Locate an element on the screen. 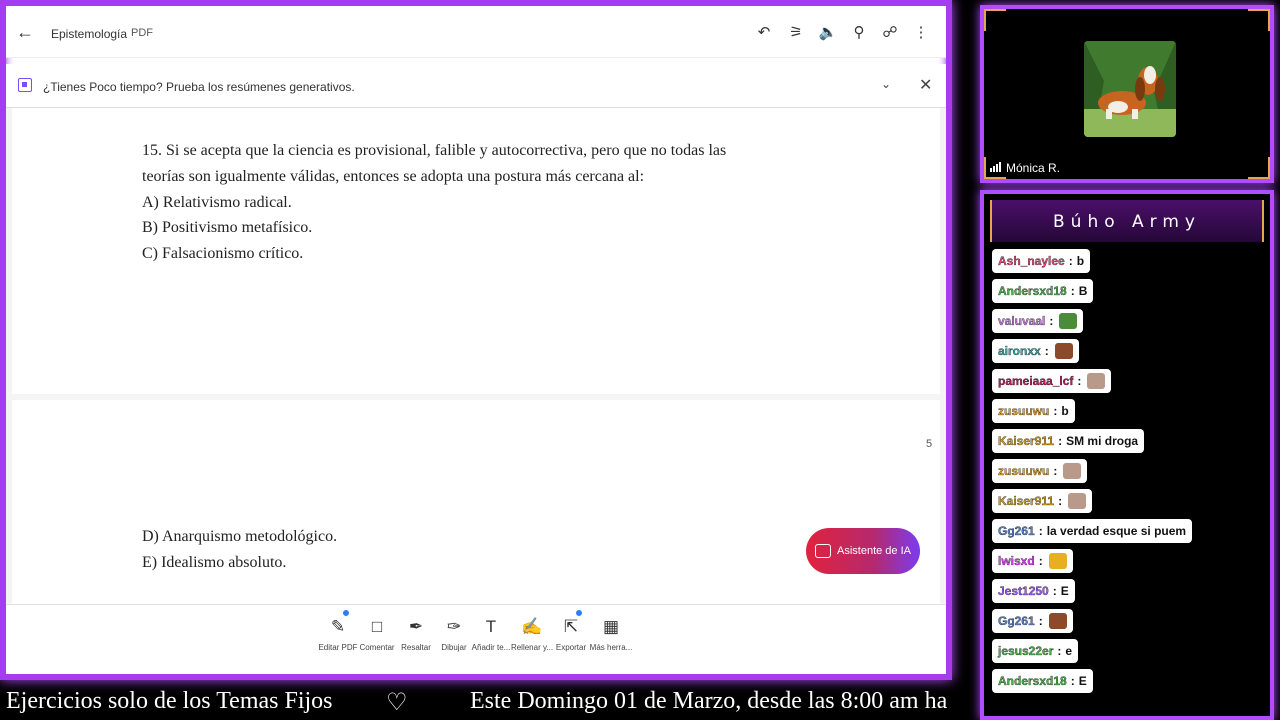 This screenshot has width=1280, height=720. participant-name: Mónica R. is located at coordinates (1025, 168).